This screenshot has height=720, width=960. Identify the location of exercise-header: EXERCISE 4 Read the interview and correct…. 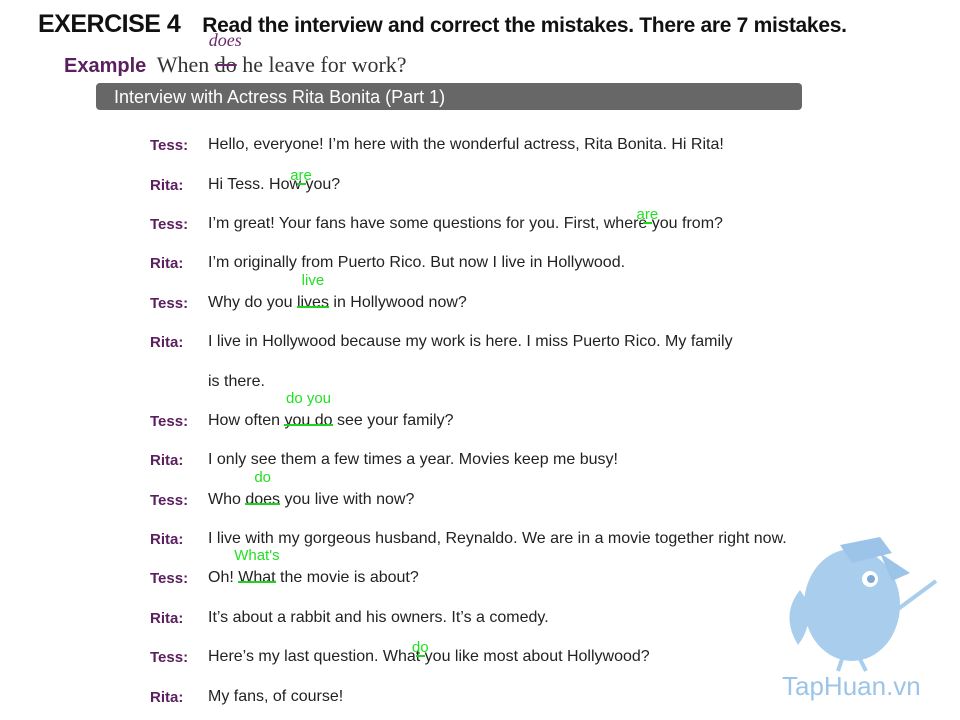
(442, 24).